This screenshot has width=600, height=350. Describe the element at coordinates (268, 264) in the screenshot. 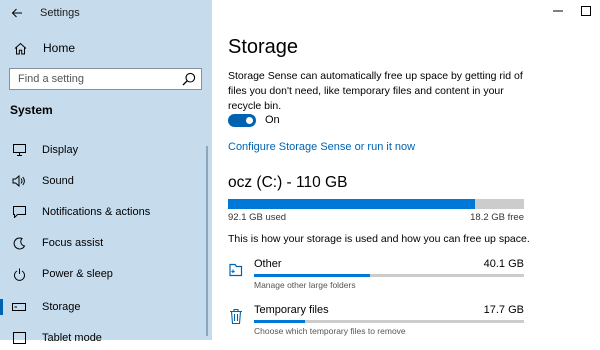

I see `category-name: Other` at that location.